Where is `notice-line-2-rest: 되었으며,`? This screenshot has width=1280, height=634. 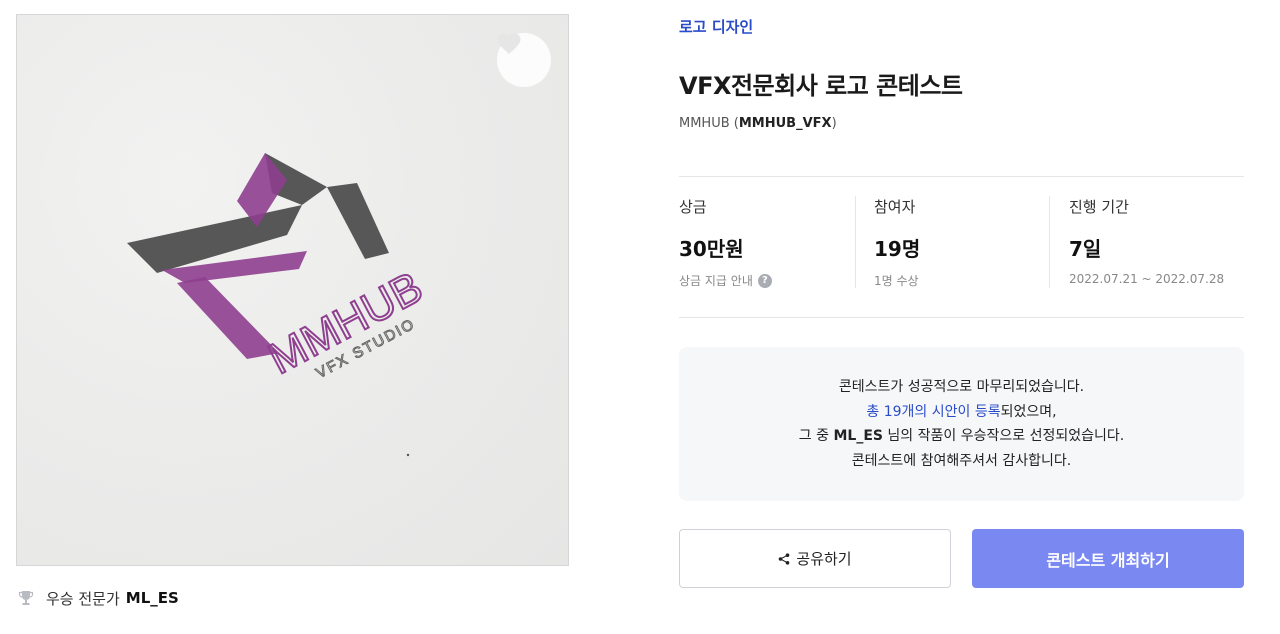
notice-line-2-rest: 되었으며, is located at coordinates (1028, 411).